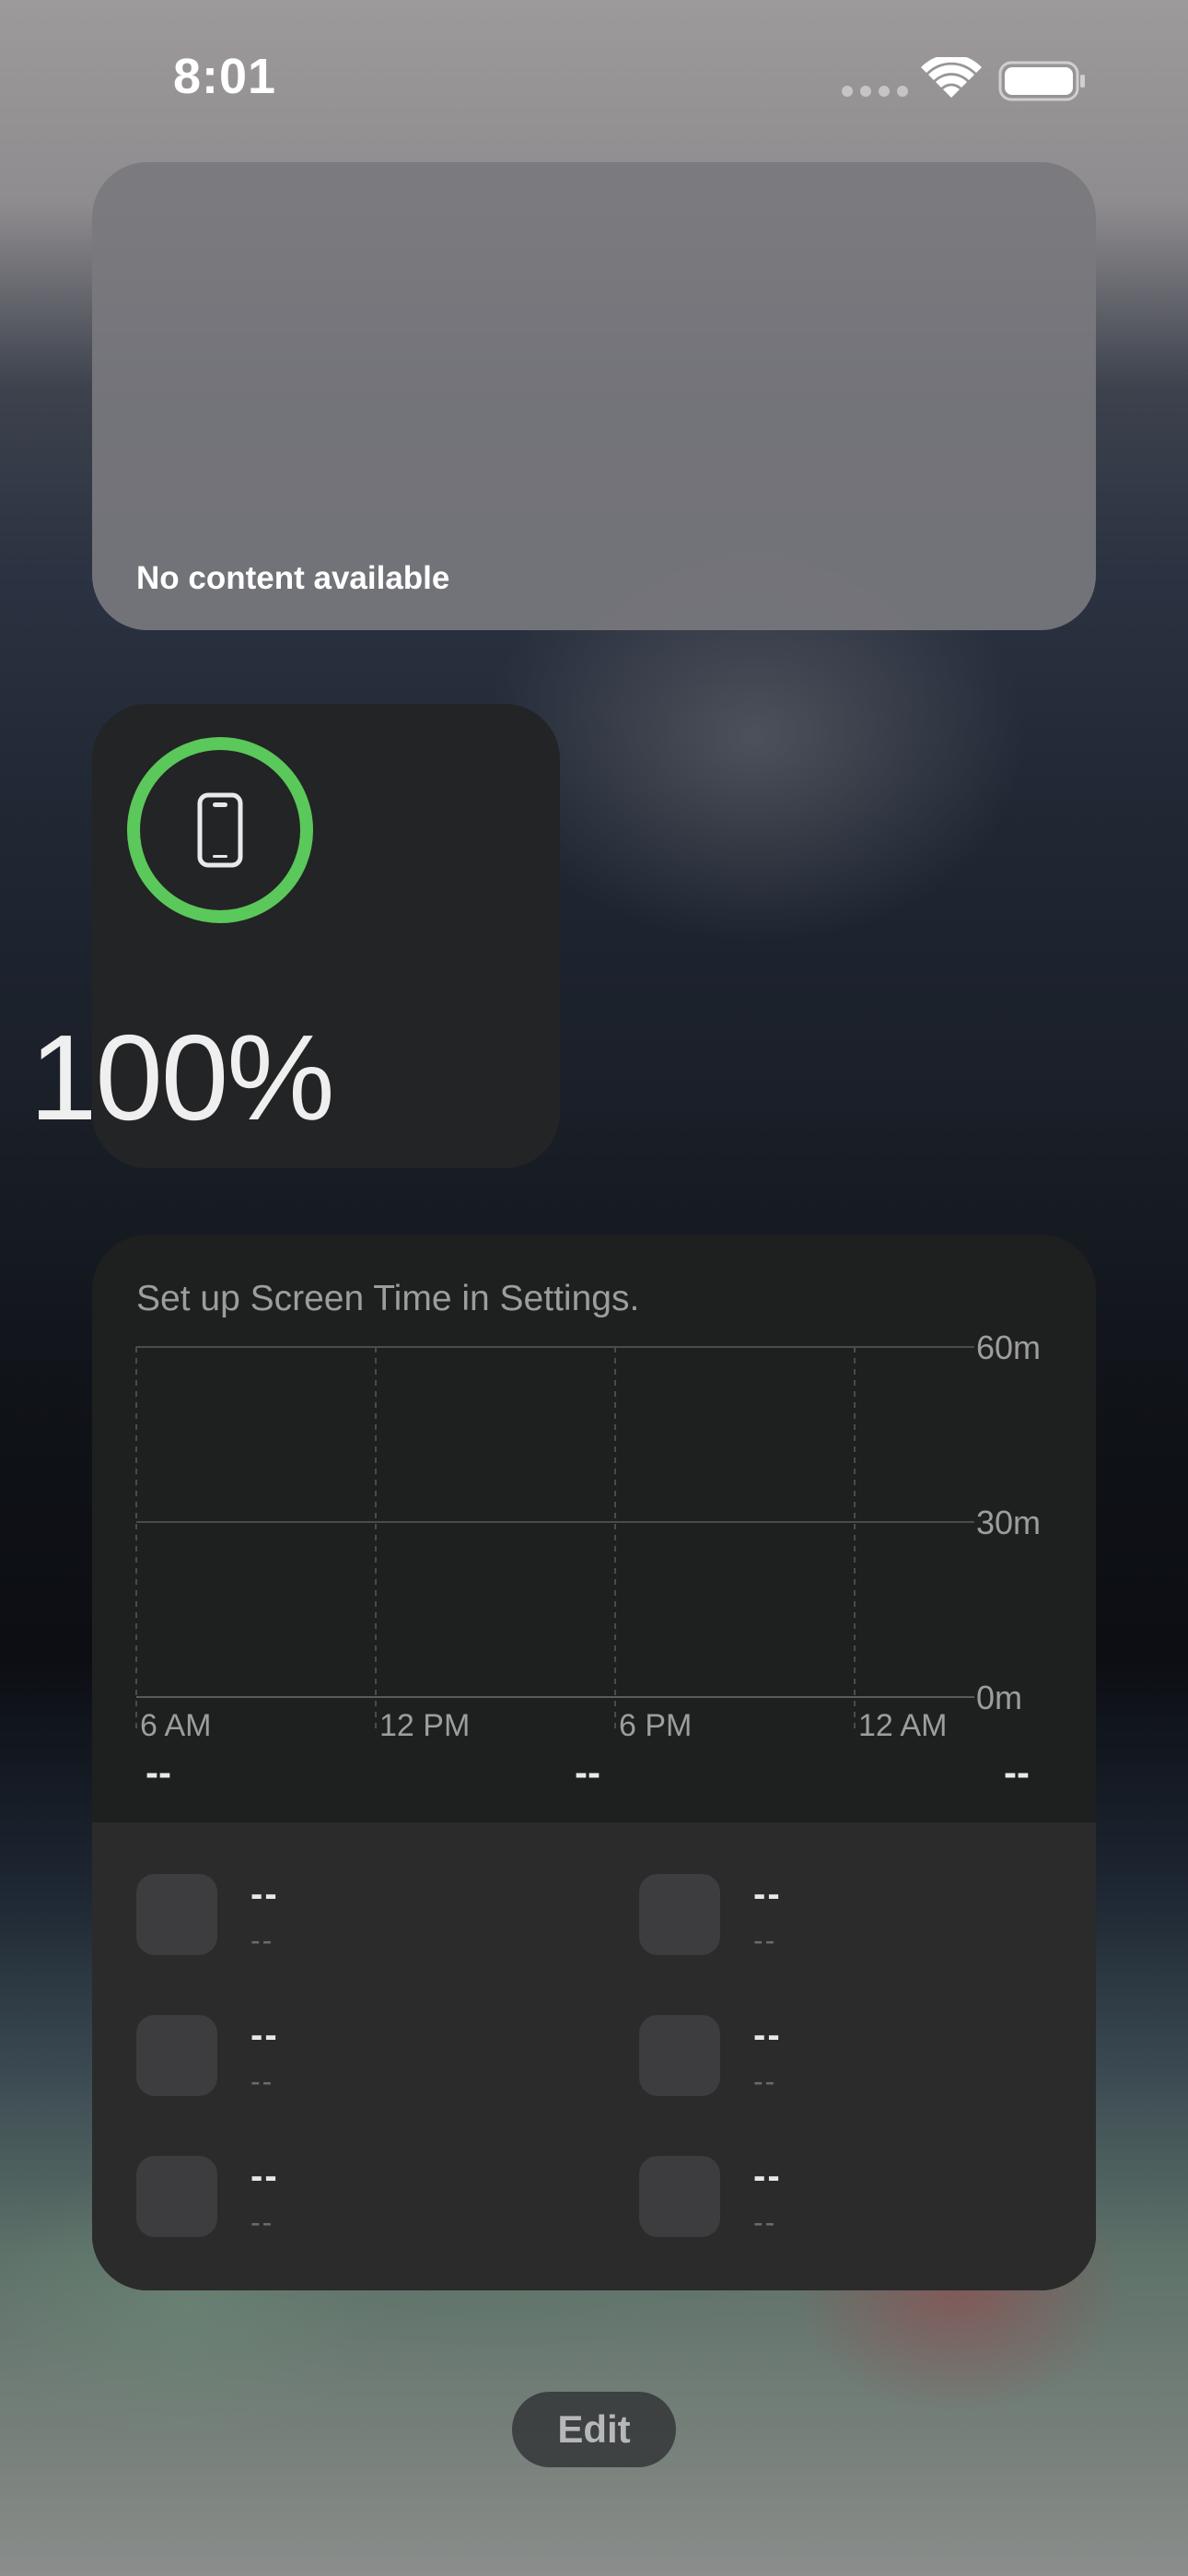 The width and height of the screenshot is (1188, 2576). What do you see at coordinates (182, 1077) in the screenshot?
I see `battery-percent: 100%` at bounding box center [182, 1077].